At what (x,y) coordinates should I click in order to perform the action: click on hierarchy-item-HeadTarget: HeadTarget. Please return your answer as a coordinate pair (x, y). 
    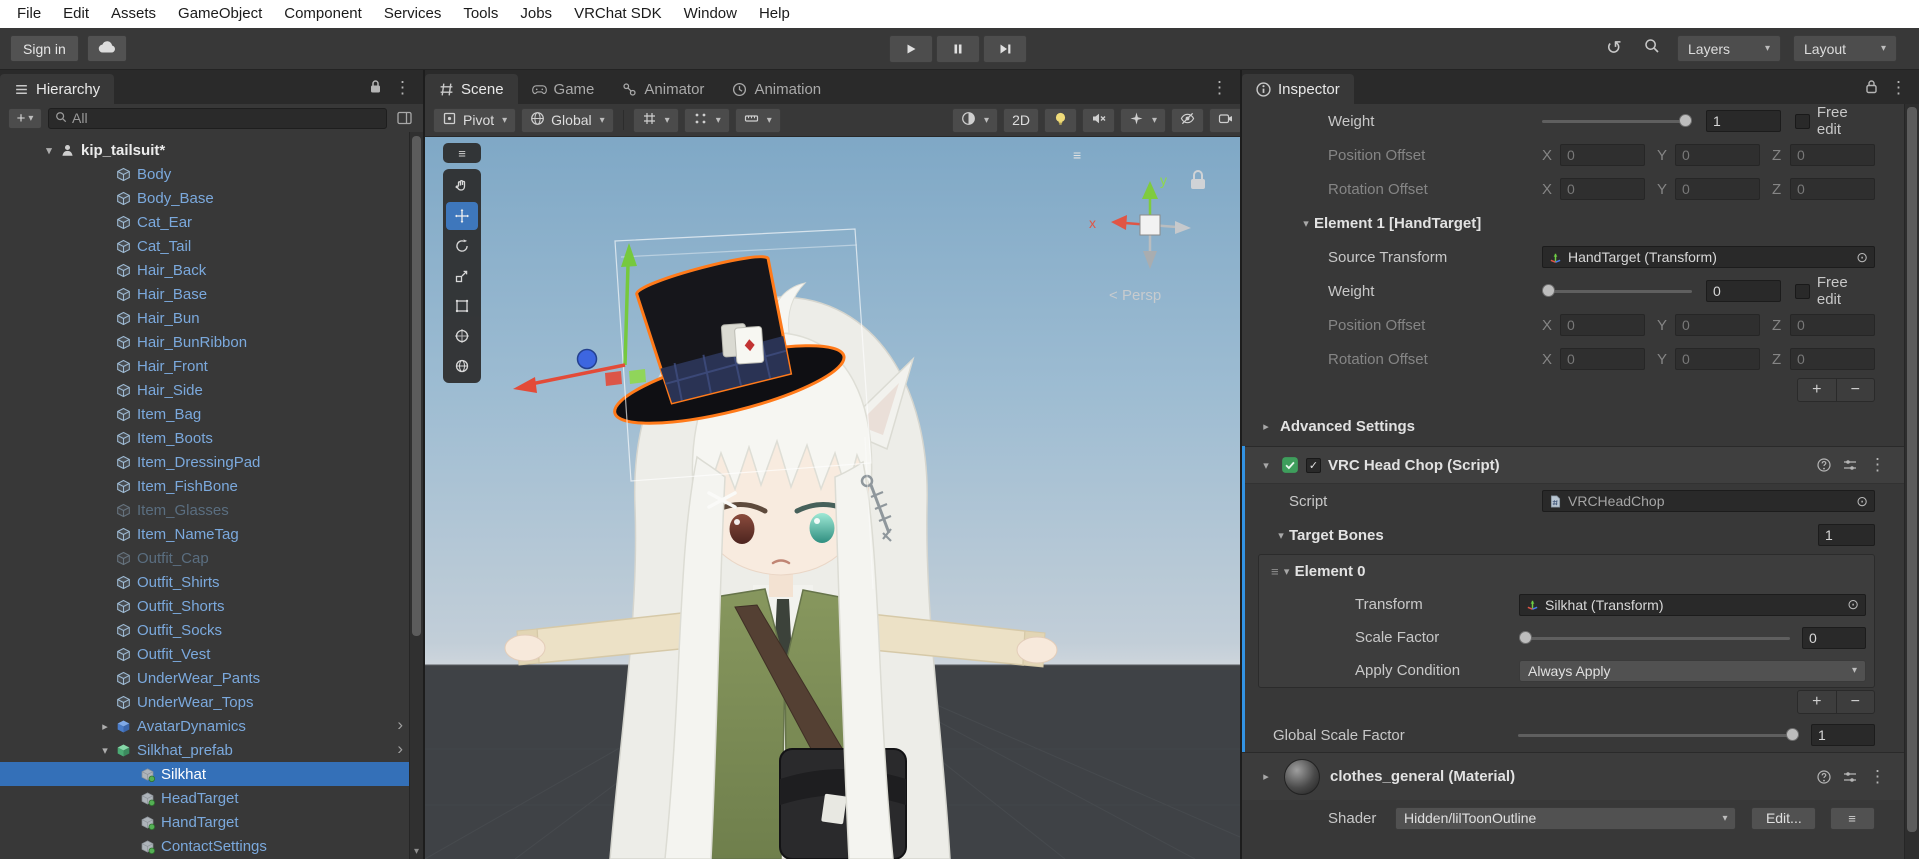
    Looking at the image, I should click on (204, 798).